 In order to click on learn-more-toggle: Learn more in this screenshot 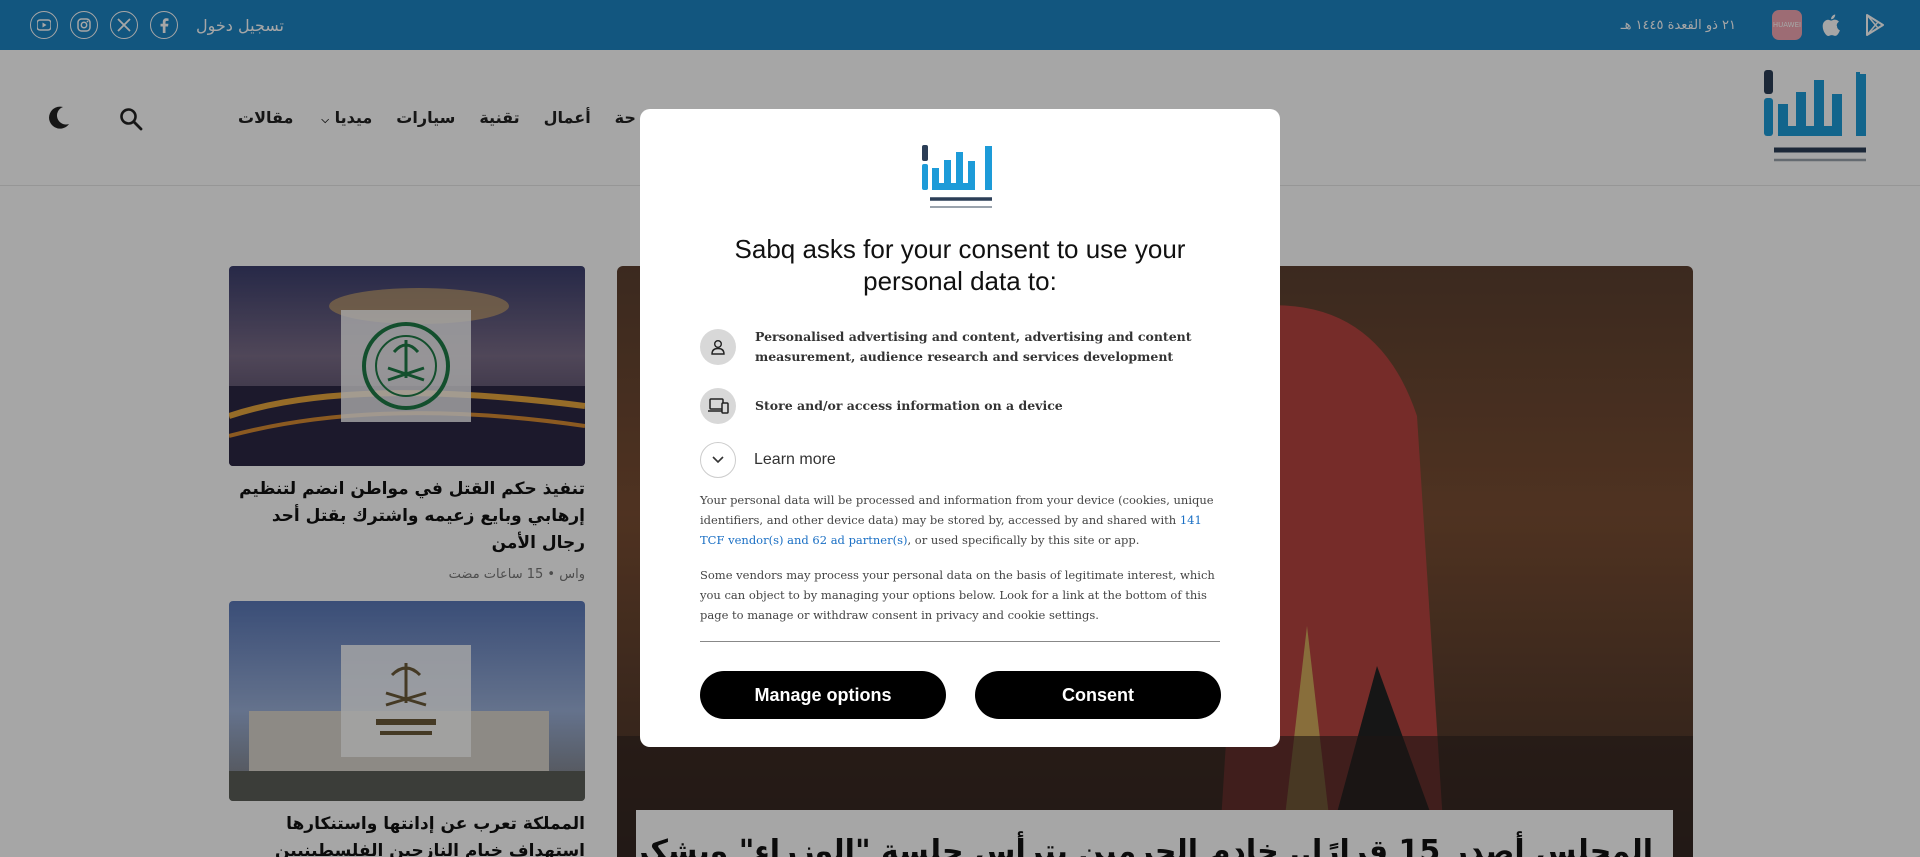, I will do `click(768, 460)`.